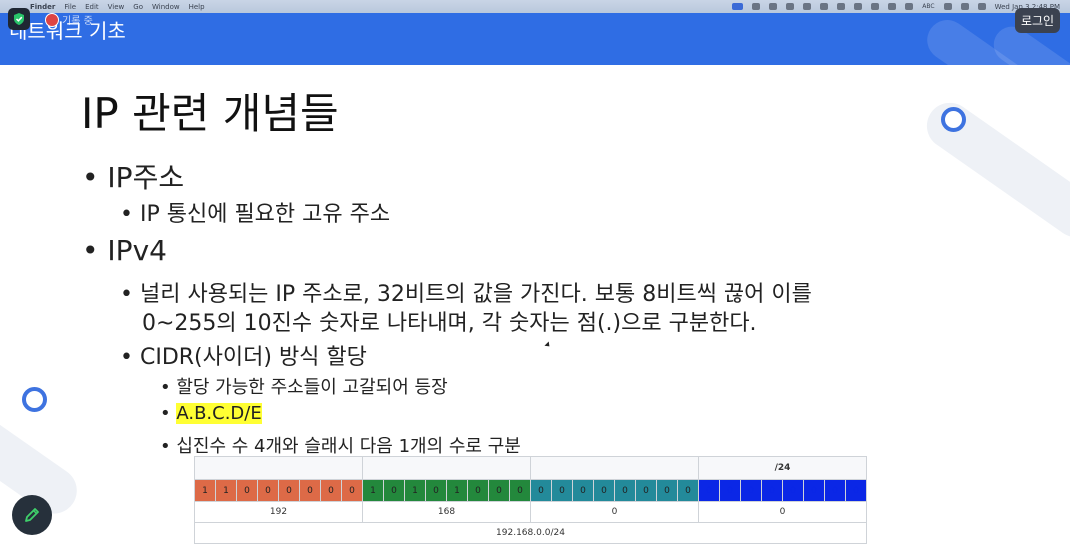 The height and width of the screenshot is (546, 1070). Describe the element at coordinates (166, 7) in the screenshot. I see `menu-window: Window` at that location.